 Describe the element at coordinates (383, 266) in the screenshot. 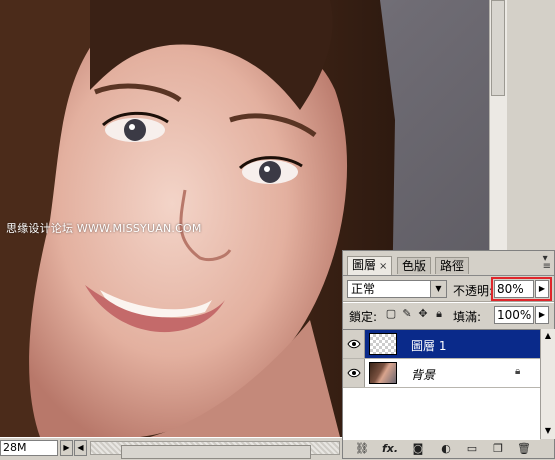

I see `close-icon: ×` at that location.